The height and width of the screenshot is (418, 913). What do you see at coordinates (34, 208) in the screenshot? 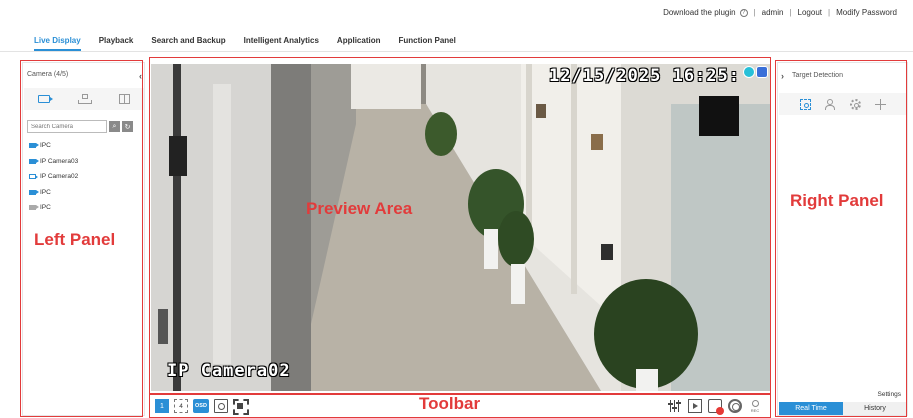
I see `camera-offline-icon` at bounding box center [34, 208].